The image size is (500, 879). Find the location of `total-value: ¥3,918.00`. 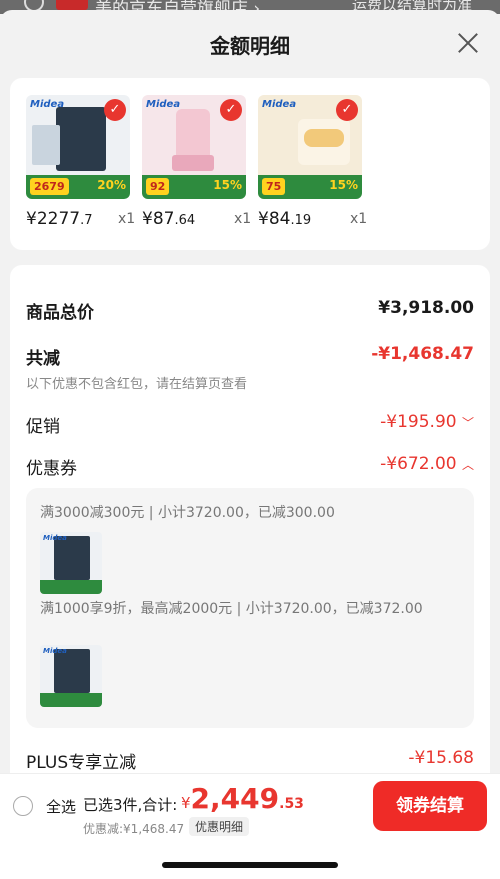

total-value: ¥3,918.00 is located at coordinates (426, 308).